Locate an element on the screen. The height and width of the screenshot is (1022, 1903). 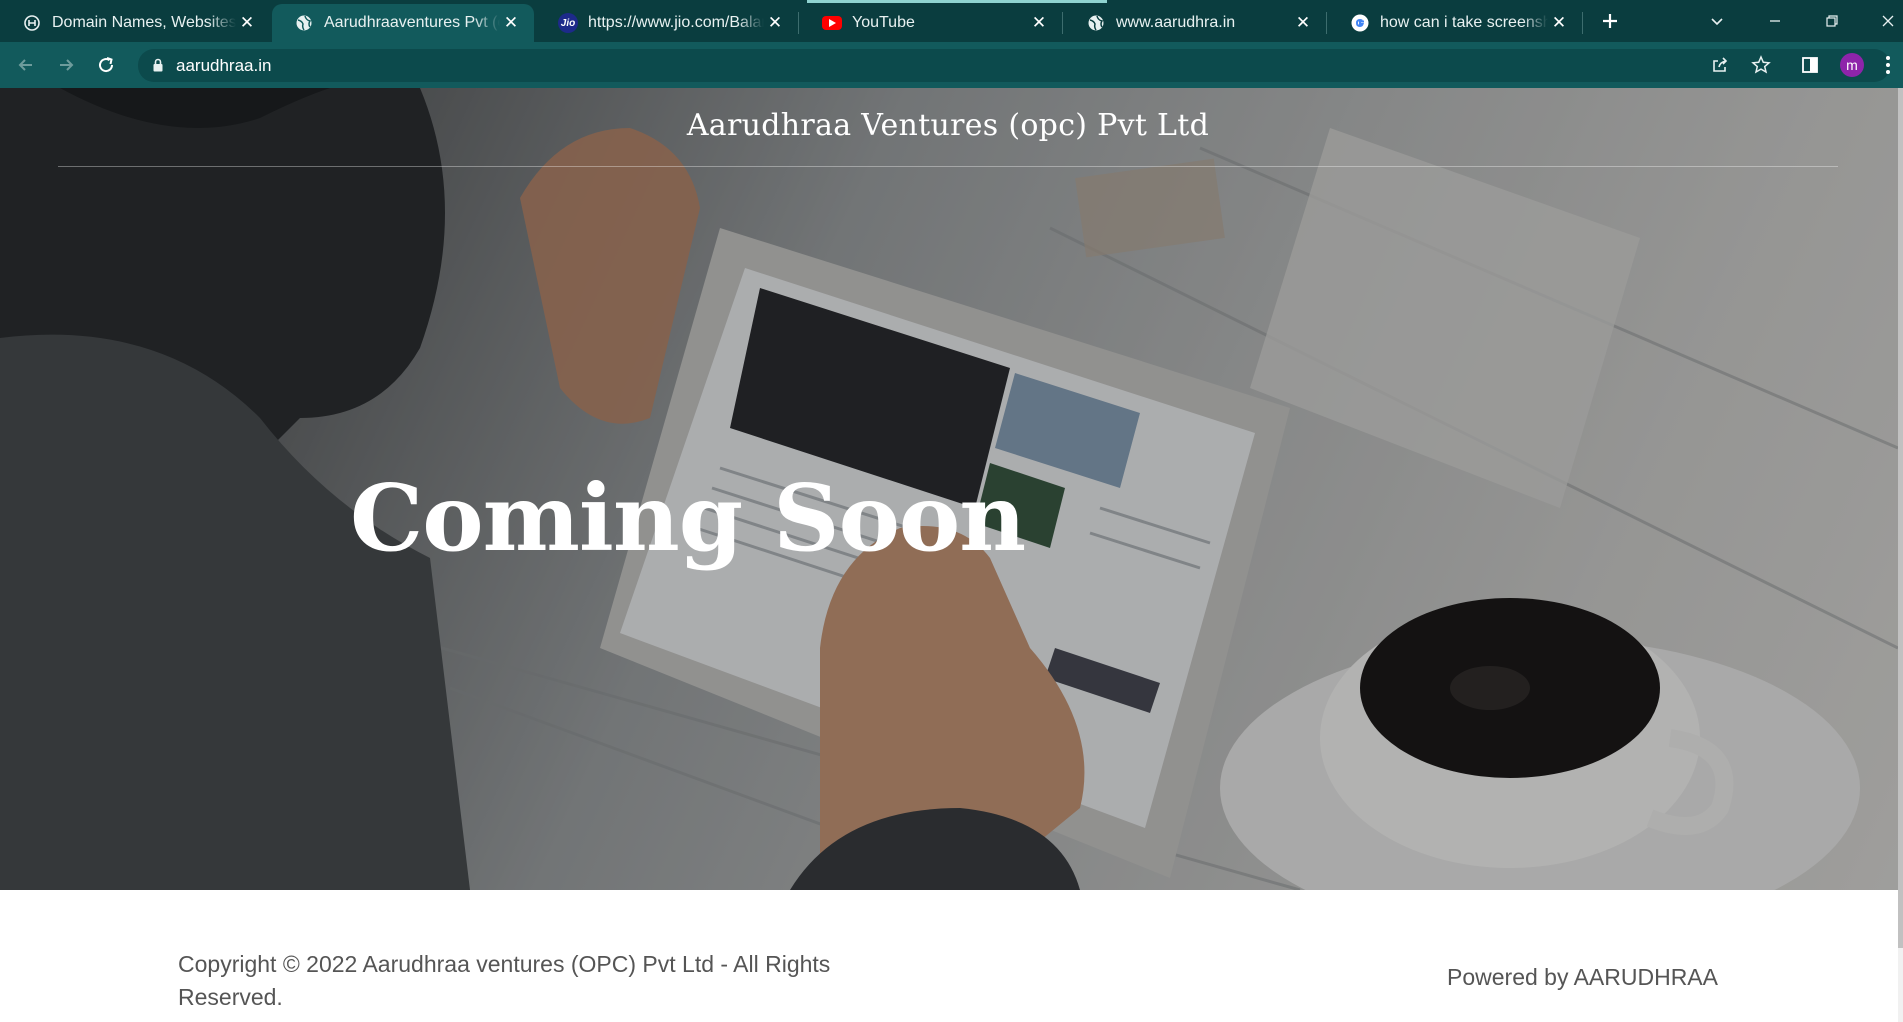
header-divider is located at coordinates (948, 166).